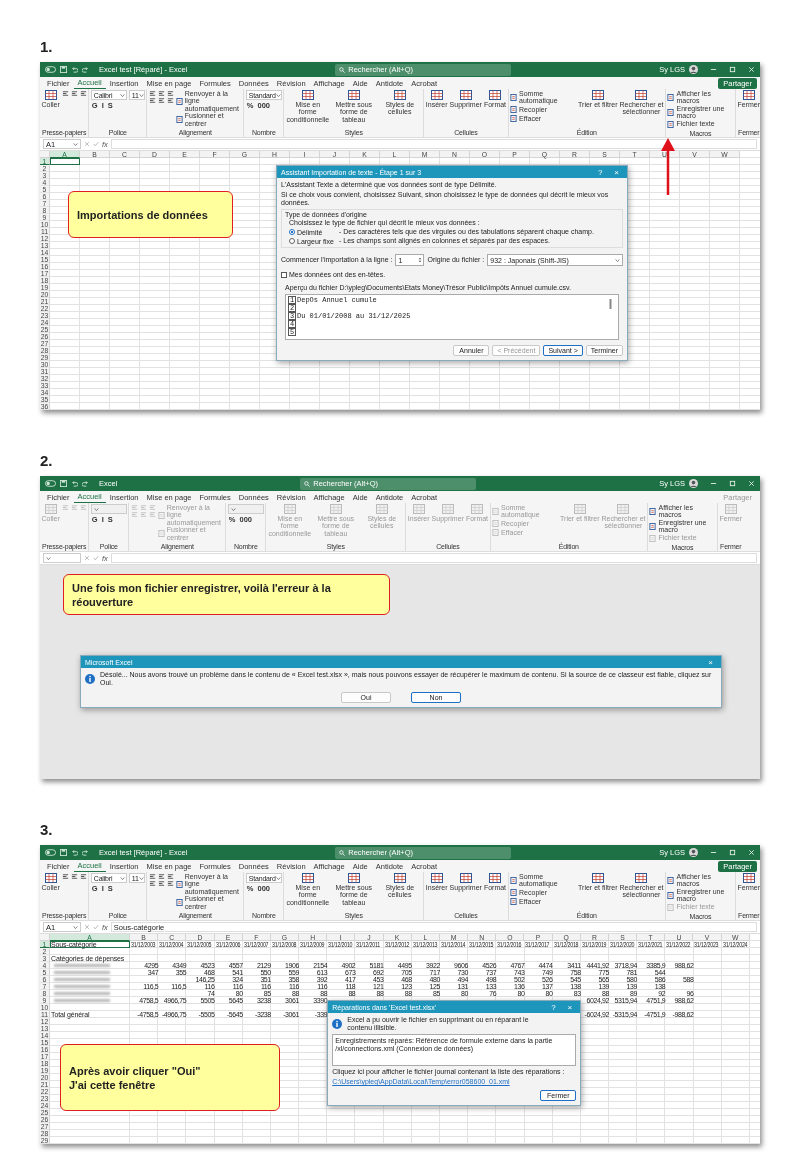 Image resolution: width=800 pixels, height=1176 pixels. I want to click on pointer-arrow, so click(668, 167).